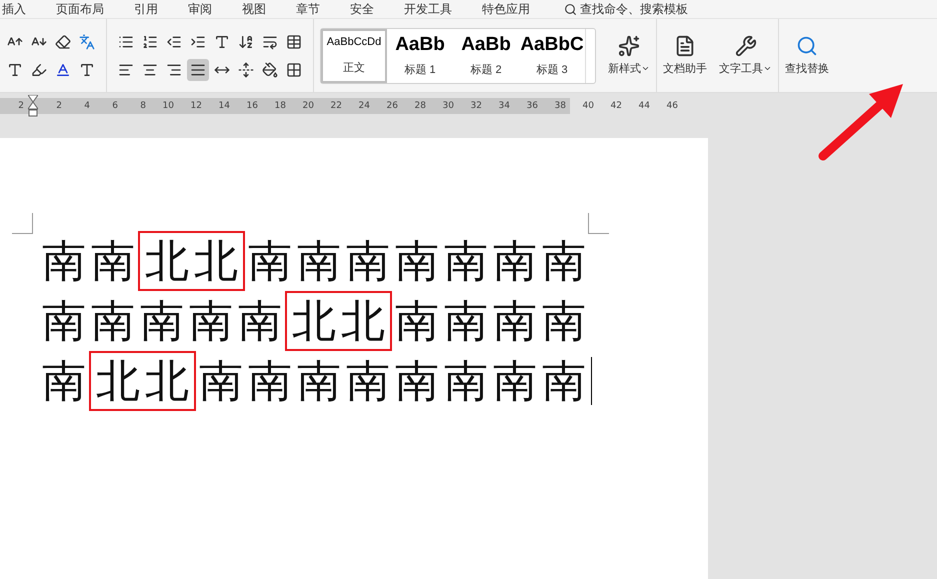 This screenshot has height=579, width=937. I want to click on new-style-button: 新样式, so click(629, 55).